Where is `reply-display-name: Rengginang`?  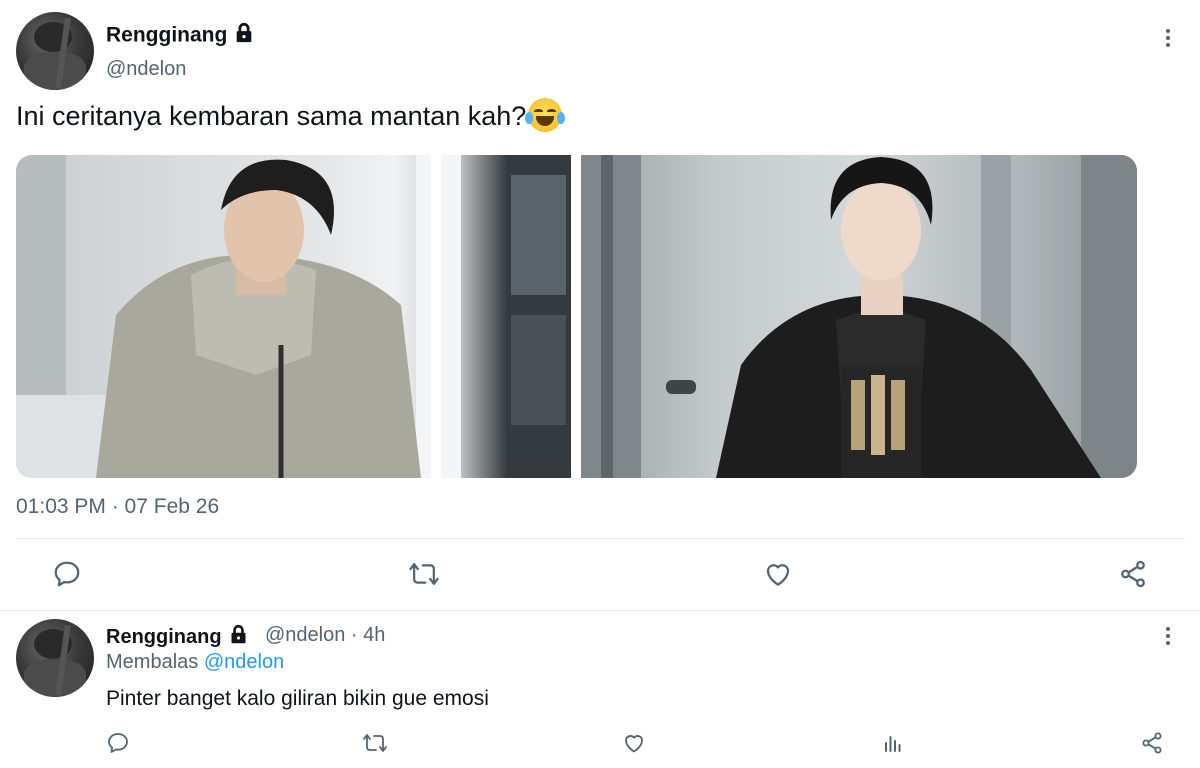 reply-display-name: Rengginang is located at coordinates (177, 637).